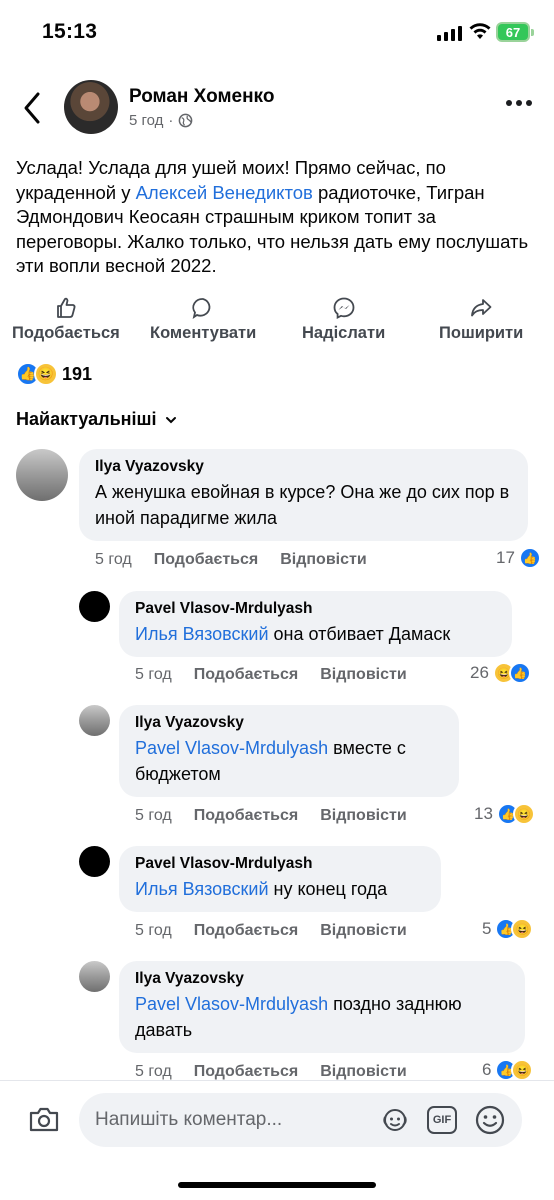 Image resolution: width=554 pixels, height=1200 pixels. Describe the element at coordinates (224, 192) in the screenshot. I see `post-mention-link: Алексей Венедиктов` at that location.